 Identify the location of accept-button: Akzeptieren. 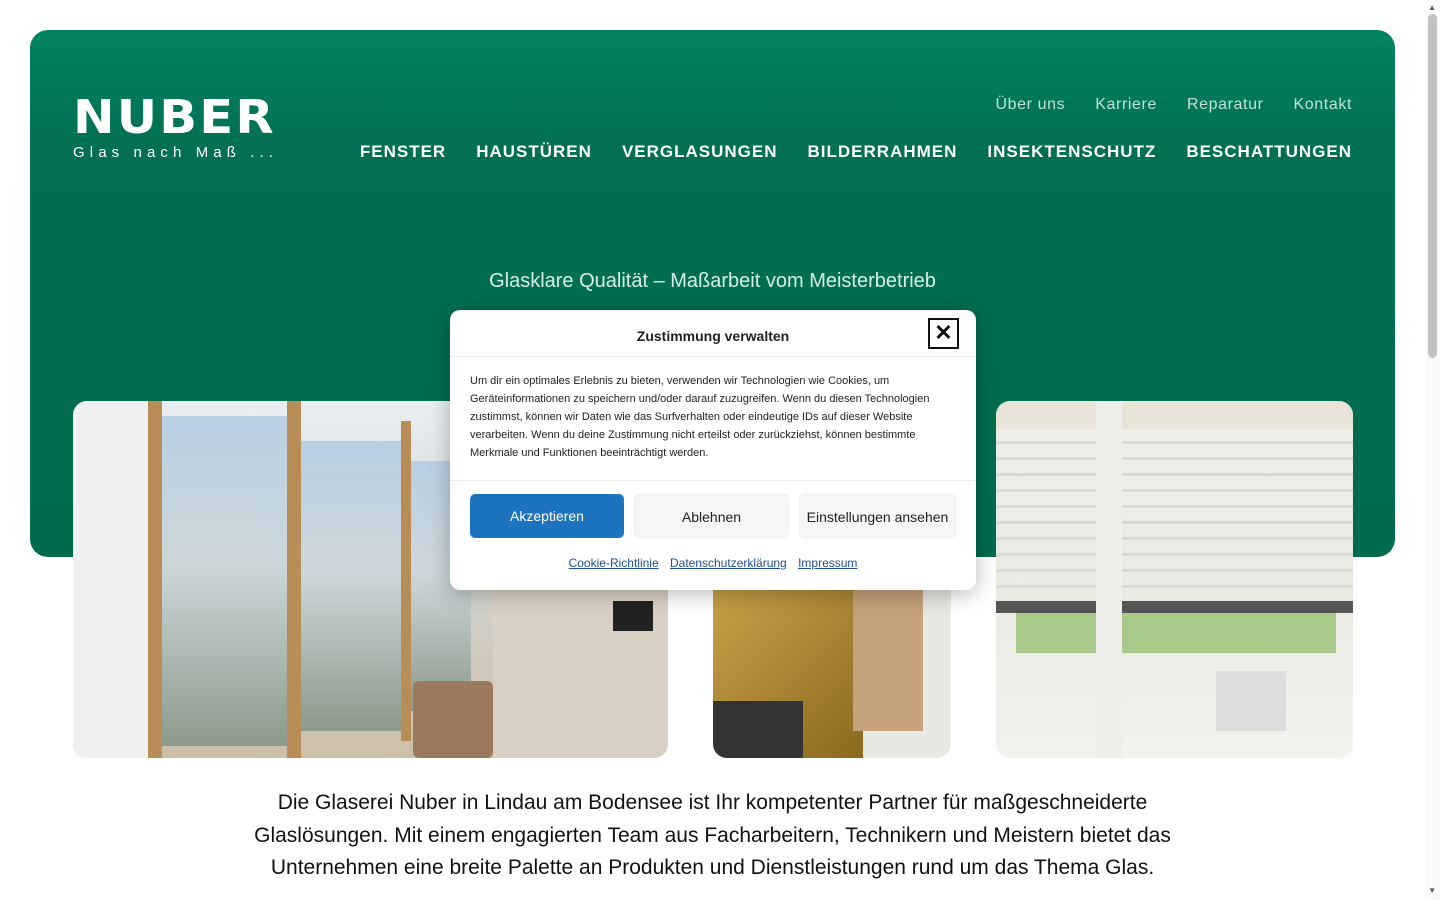
(547, 516).